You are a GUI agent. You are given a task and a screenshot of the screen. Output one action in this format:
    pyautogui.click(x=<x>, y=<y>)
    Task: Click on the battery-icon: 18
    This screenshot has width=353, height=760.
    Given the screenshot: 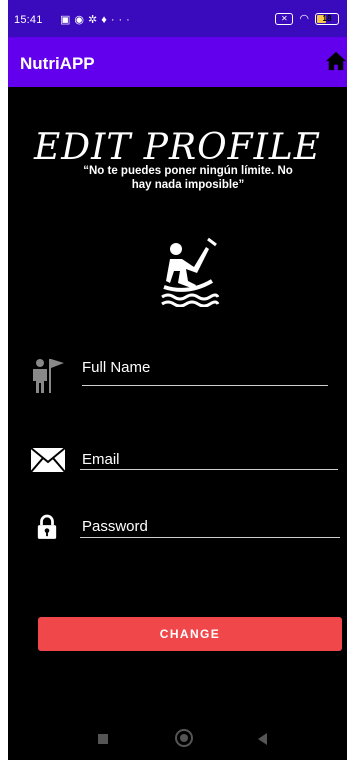 What is the action you would take?
    pyautogui.click(x=327, y=18)
    